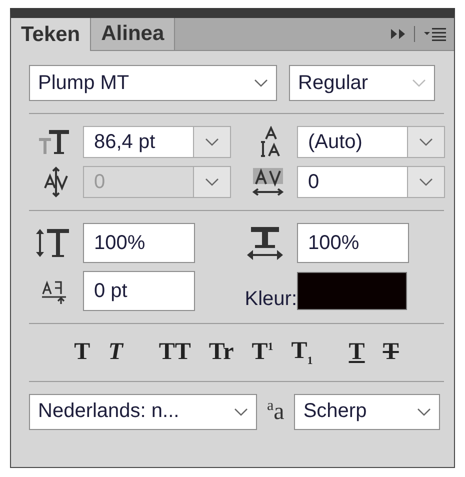 Image resolution: width=465 pixels, height=477 pixels. What do you see at coordinates (221, 352) in the screenshot?
I see `text-style-button: Tr` at bounding box center [221, 352].